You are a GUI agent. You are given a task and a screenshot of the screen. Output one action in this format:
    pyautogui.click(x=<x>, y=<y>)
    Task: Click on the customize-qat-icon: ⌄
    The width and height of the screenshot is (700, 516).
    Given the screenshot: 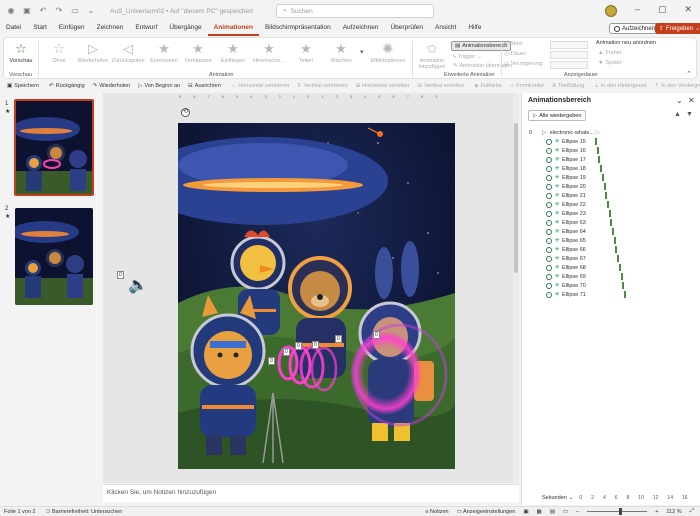 What is the action you would take?
    pyautogui.click(x=91, y=11)
    